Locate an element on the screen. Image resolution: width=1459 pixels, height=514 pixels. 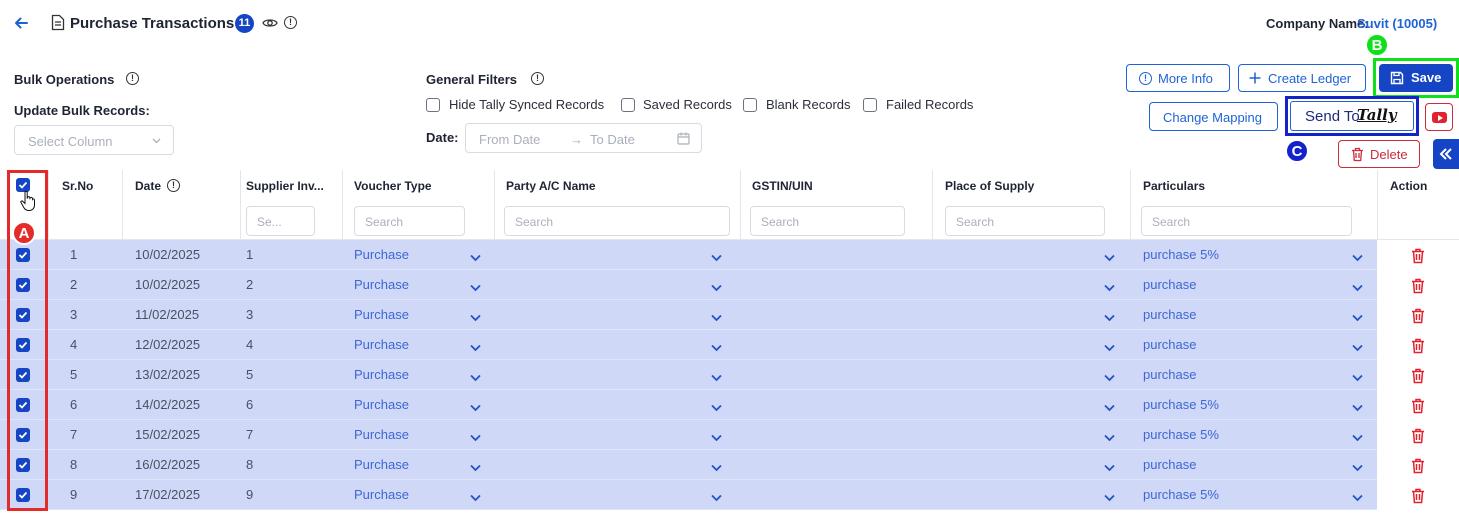
title-info-icon: ! is located at coordinates (290, 22).